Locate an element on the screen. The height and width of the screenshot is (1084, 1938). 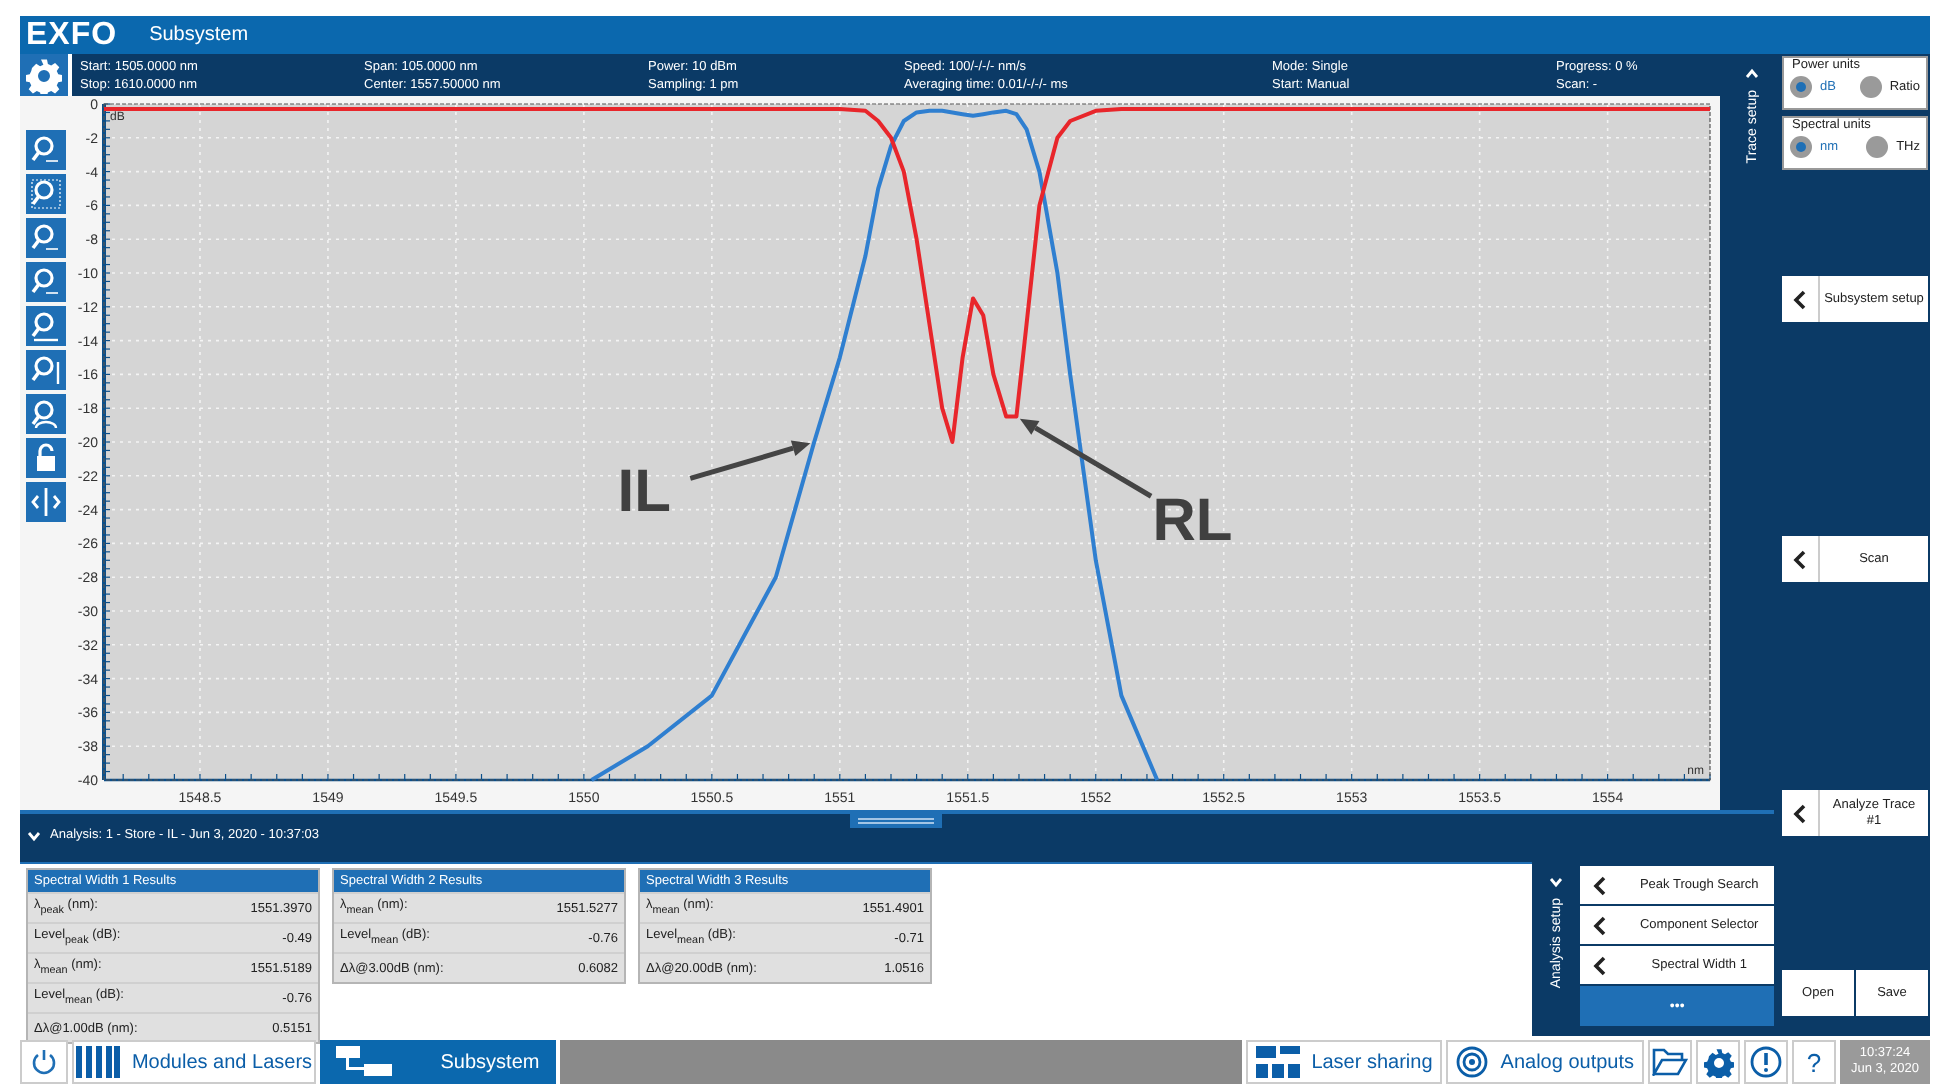
logo: EXFO is located at coordinates (72, 35).